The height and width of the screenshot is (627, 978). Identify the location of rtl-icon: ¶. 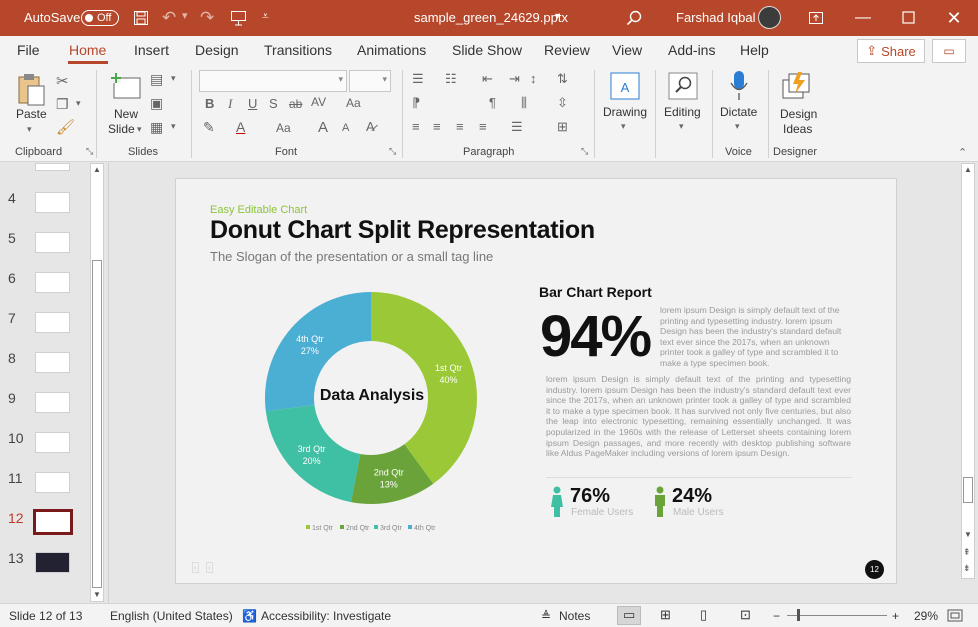
(492, 102).